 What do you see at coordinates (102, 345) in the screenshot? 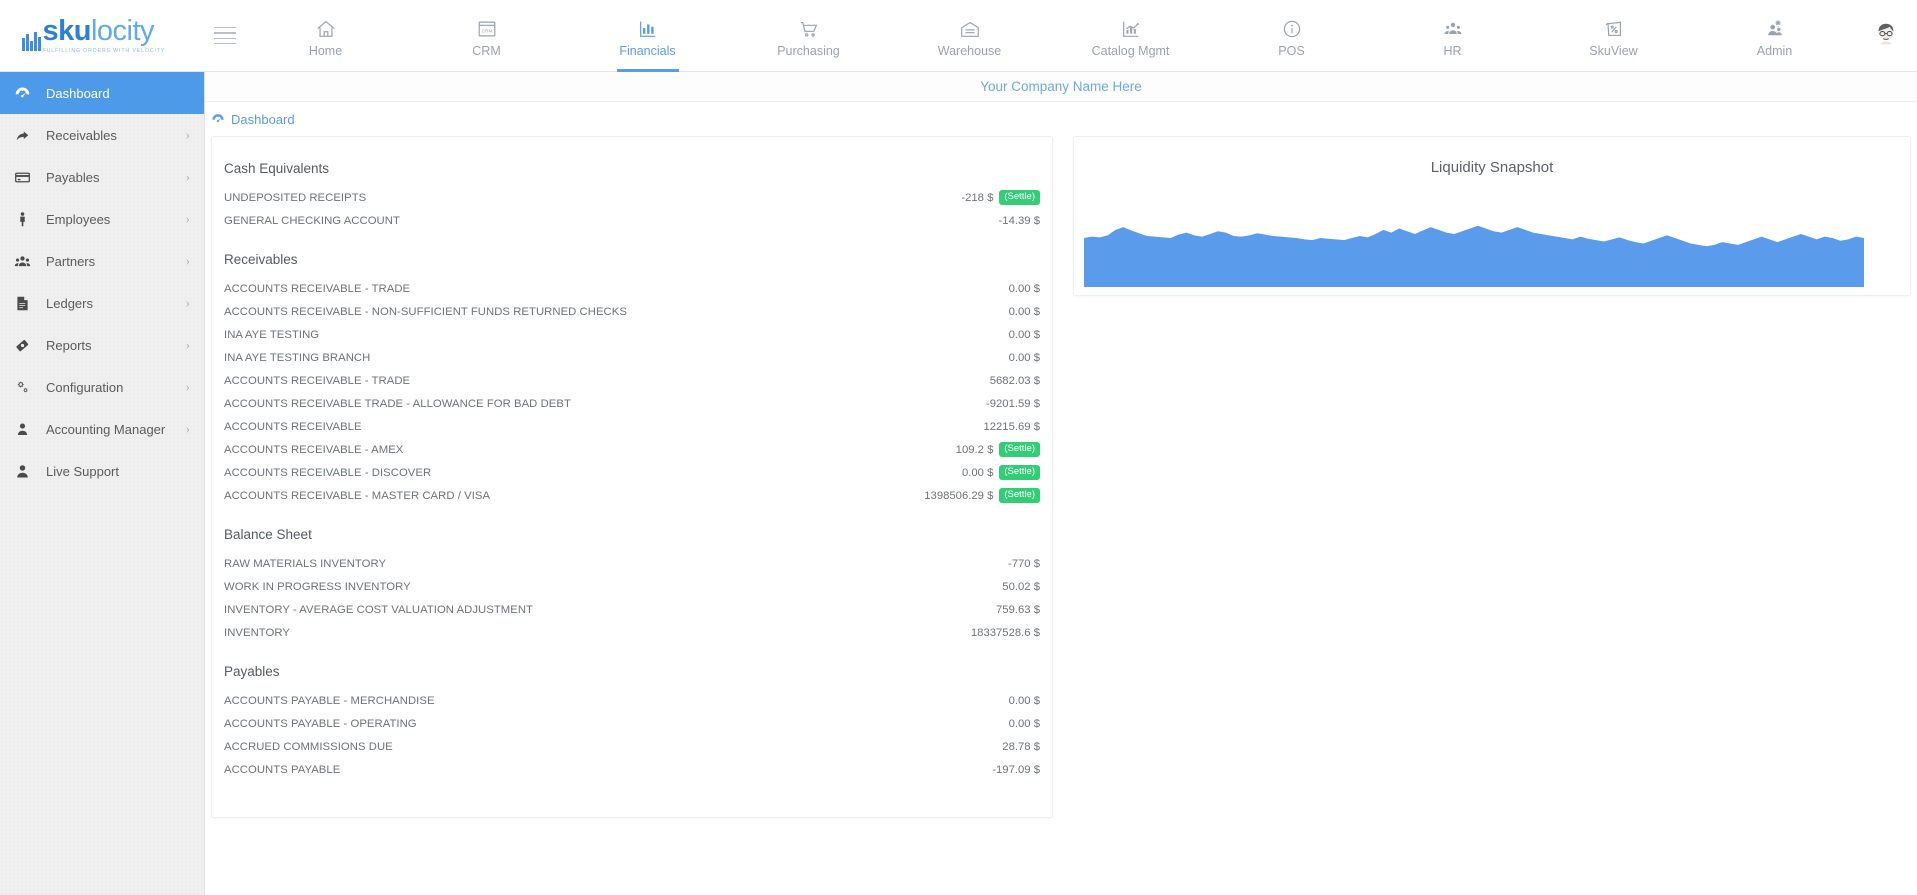
I see `sidebar-item-reports: Reports ›` at bounding box center [102, 345].